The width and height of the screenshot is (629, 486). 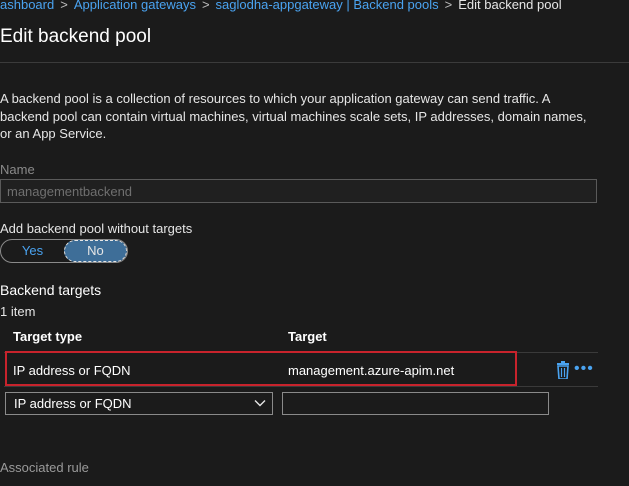 What do you see at coordinates (76, 36) in the screenshot?
I see `page-title: Edit backend pool` at bounding box center [76, 36].